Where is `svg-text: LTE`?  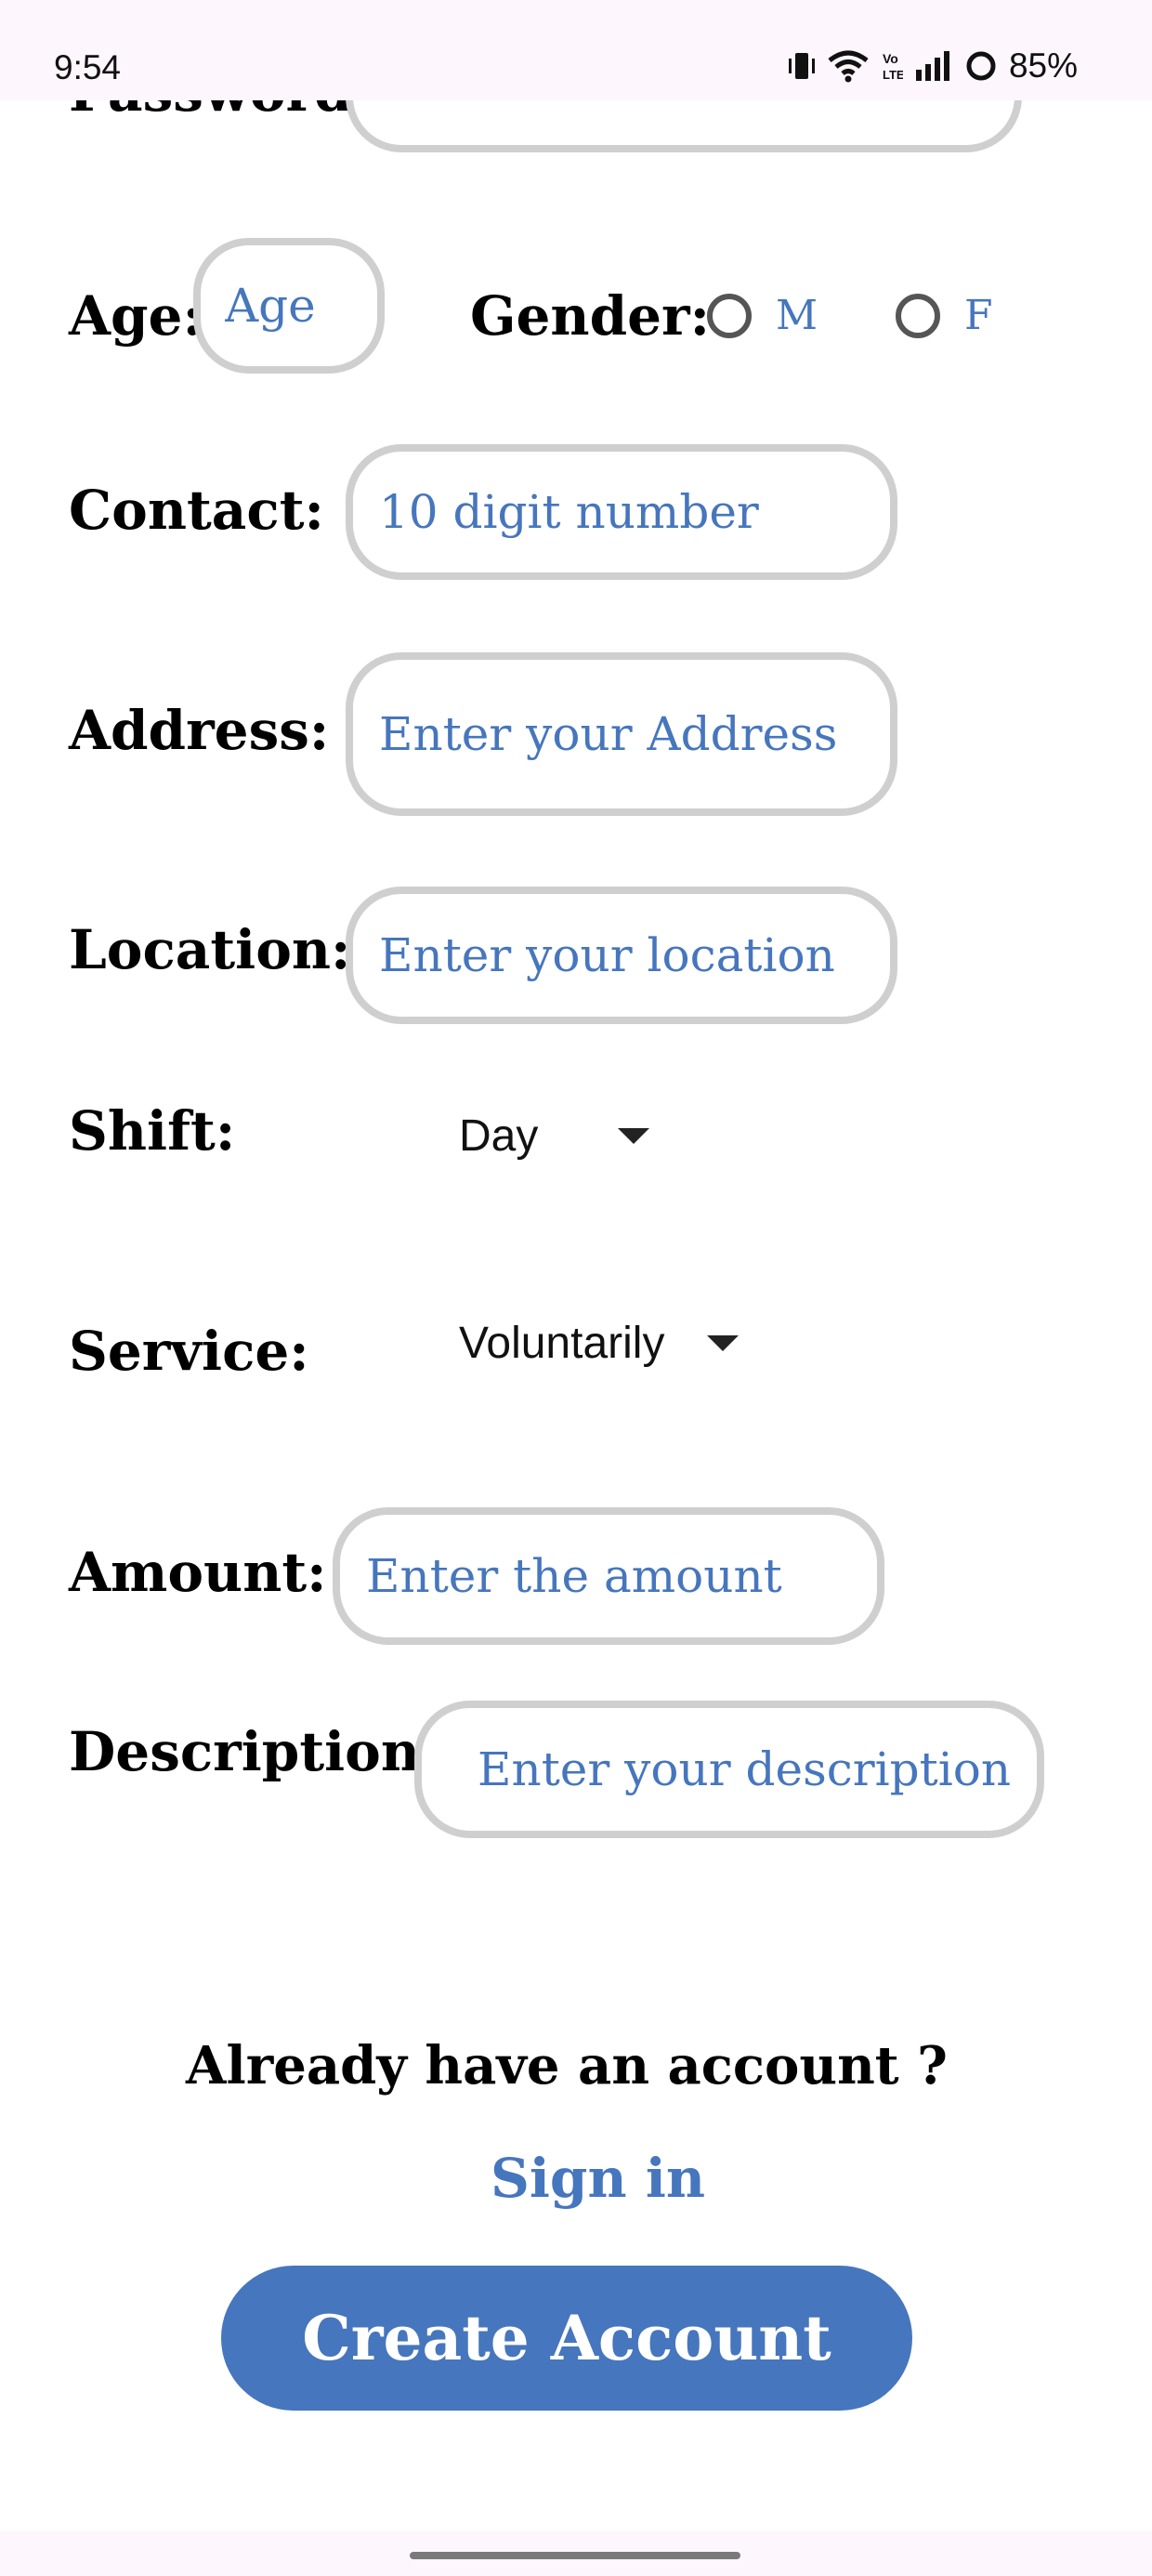 svg-text: LTE is located at coordinates (893, 75).